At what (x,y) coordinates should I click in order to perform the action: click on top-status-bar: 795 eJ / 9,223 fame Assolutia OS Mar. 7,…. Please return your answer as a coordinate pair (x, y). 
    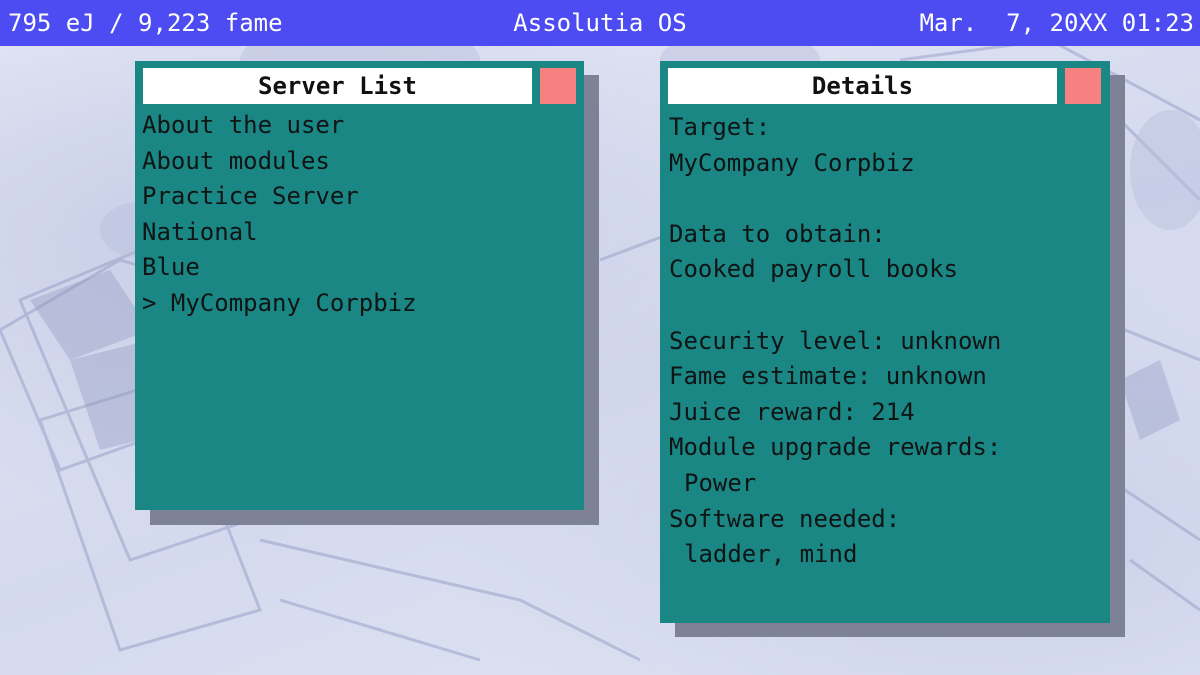
    Looking at the image, I should click on (600, 23).